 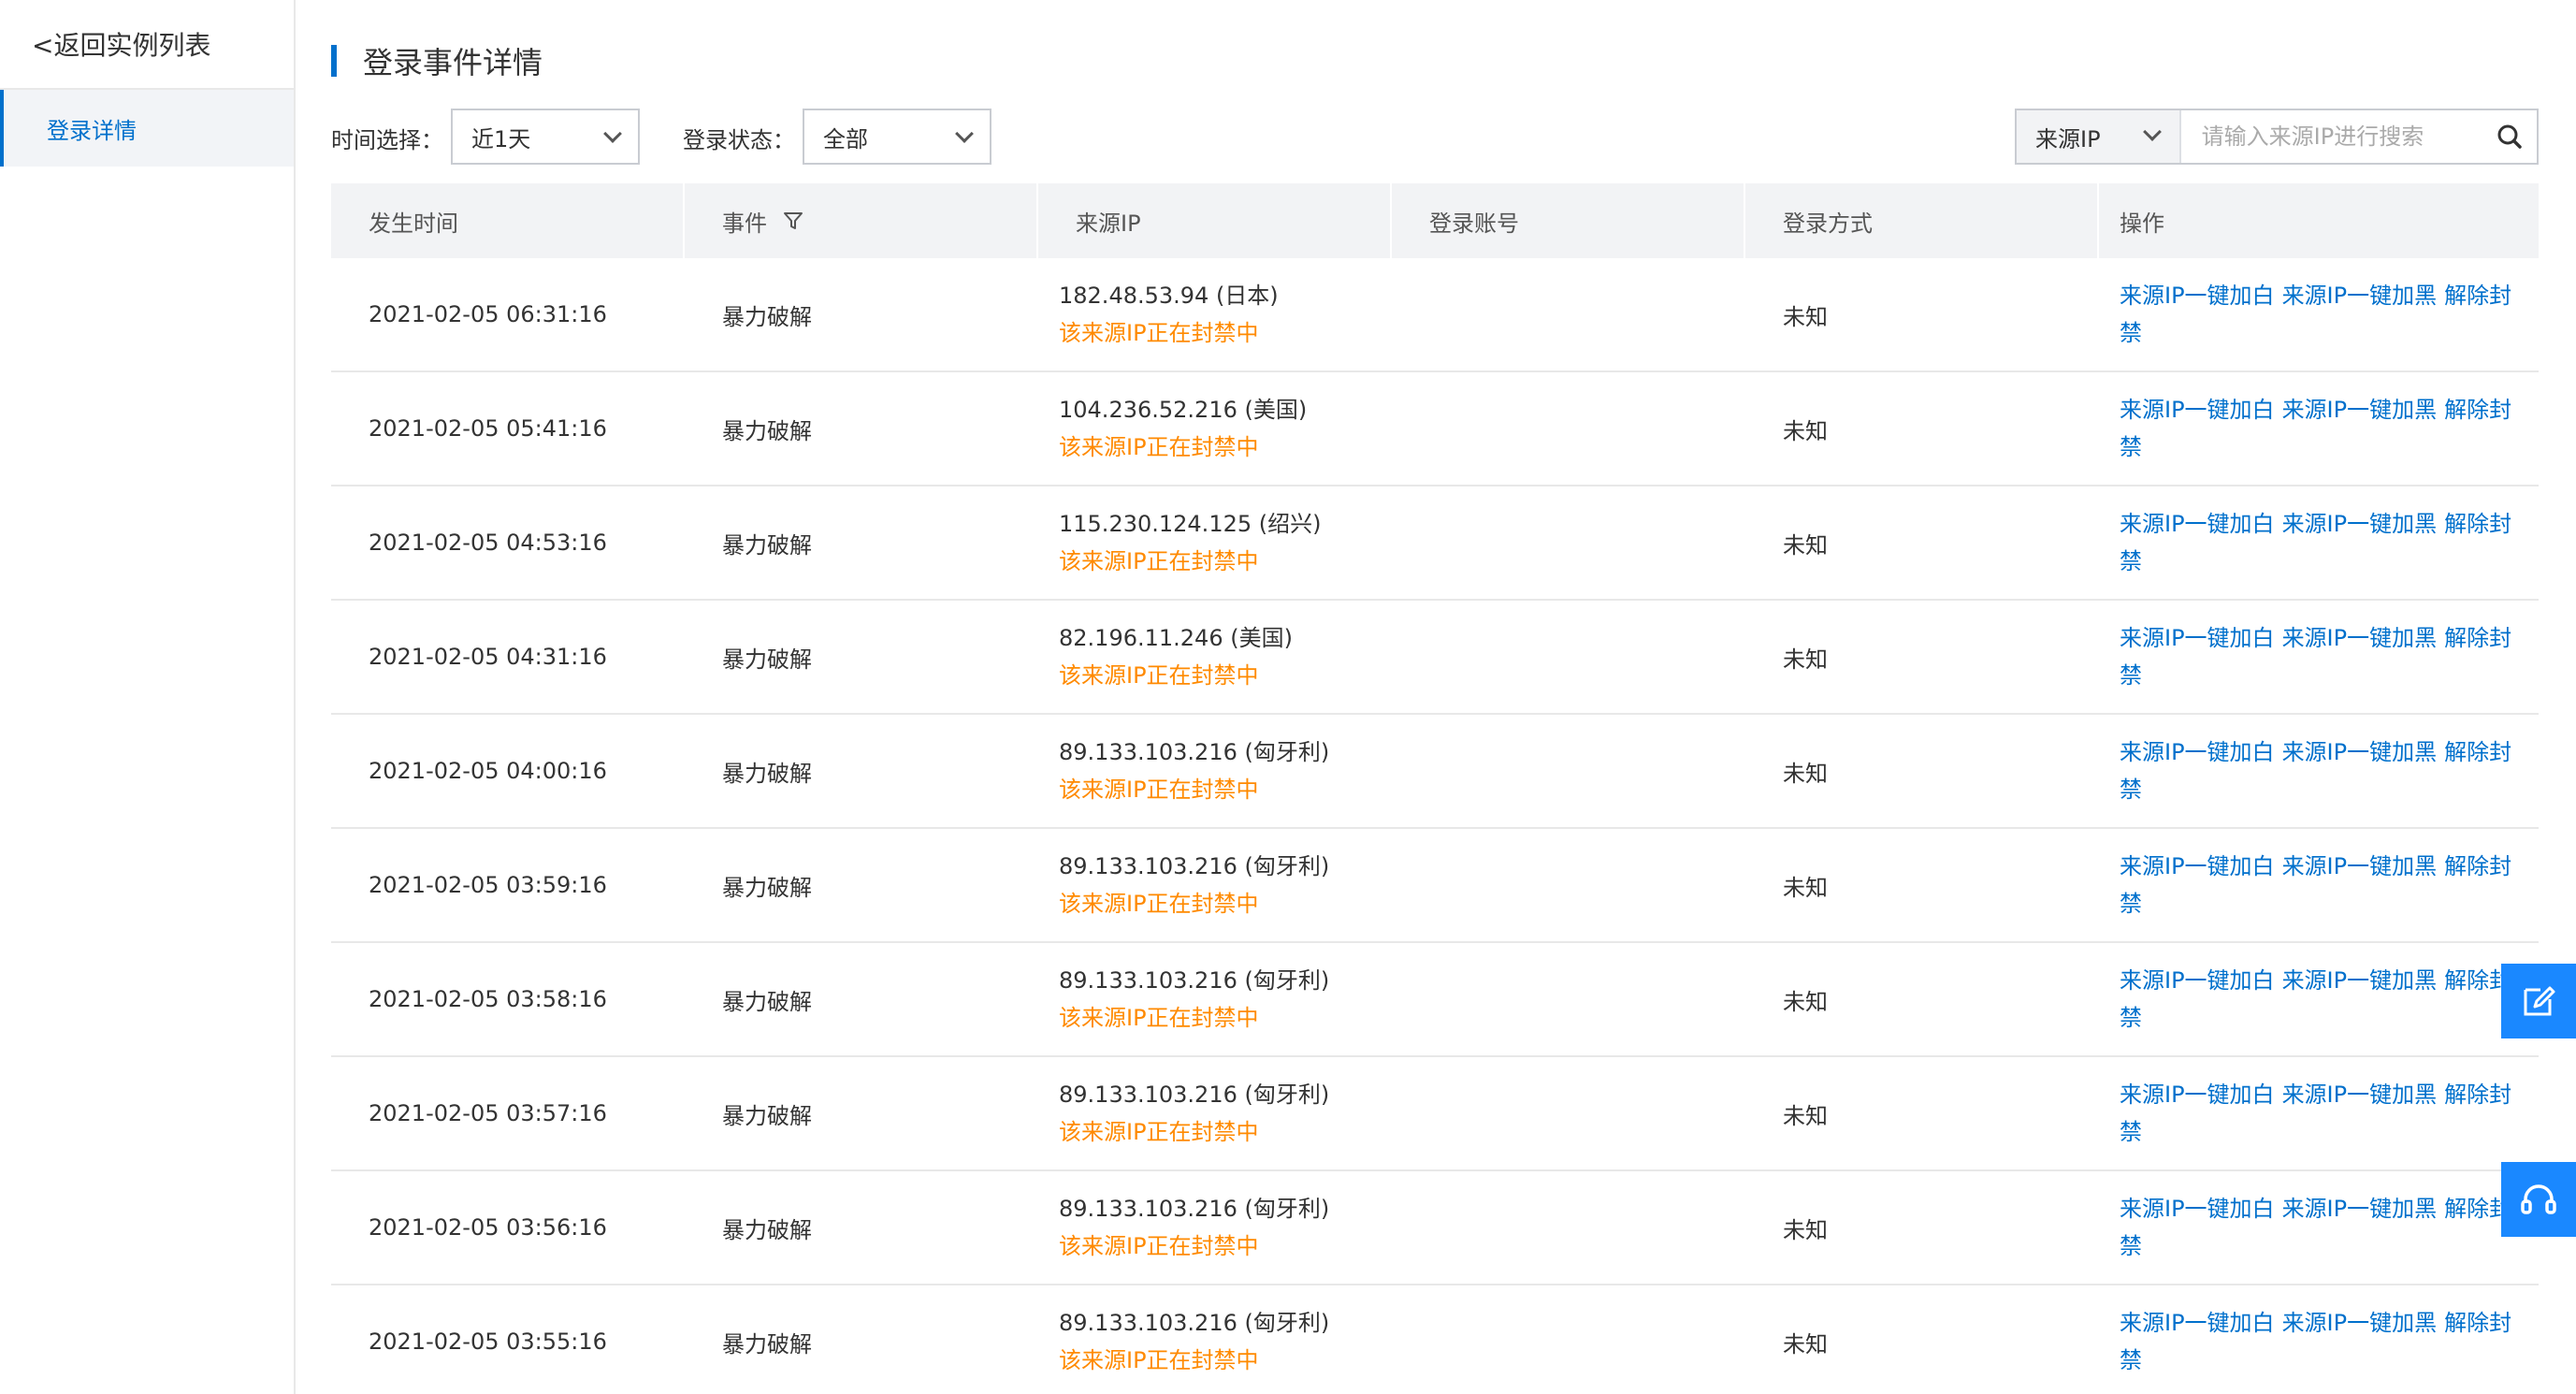 I want to click on sidebar: <返回实例列表 登录详情, so click(x=148, y=697).